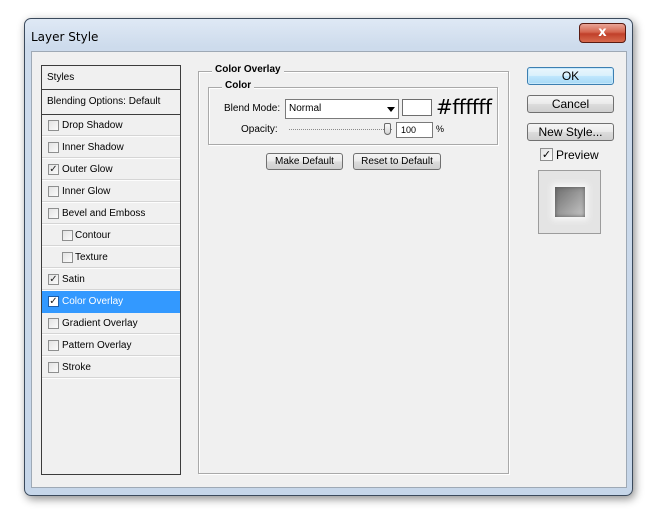  What do you see at coordinates (93, 301) in the screenshot?
I see `style-item-label: Color Overlay` at bounding box center [93, 301].